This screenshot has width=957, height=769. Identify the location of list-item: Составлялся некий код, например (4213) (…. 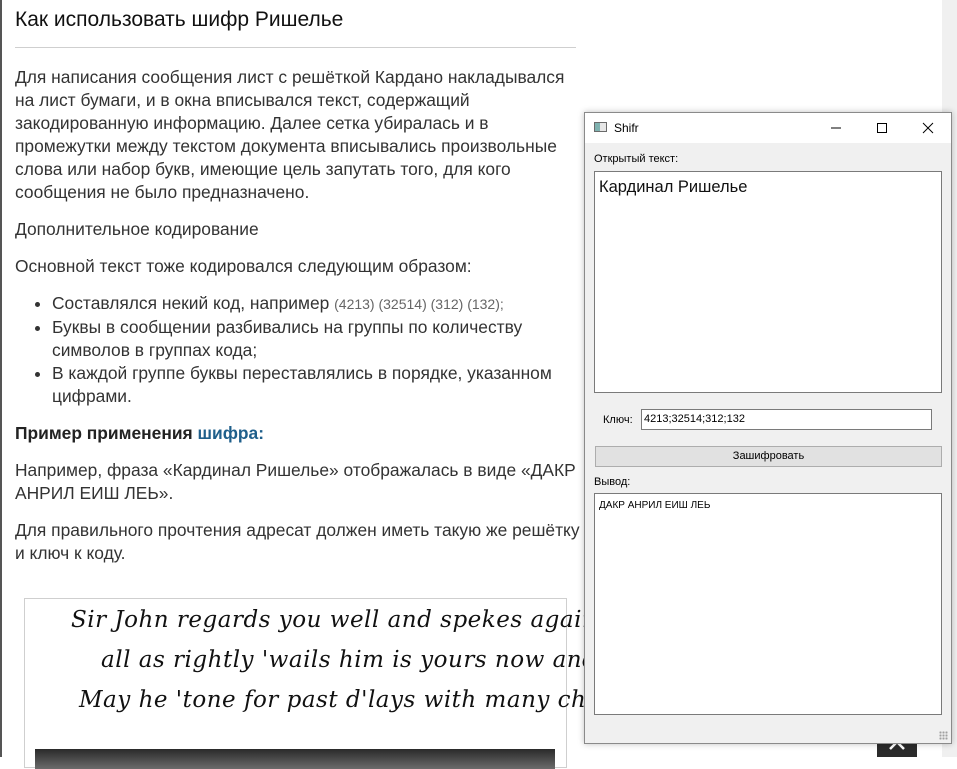
(316, 304).